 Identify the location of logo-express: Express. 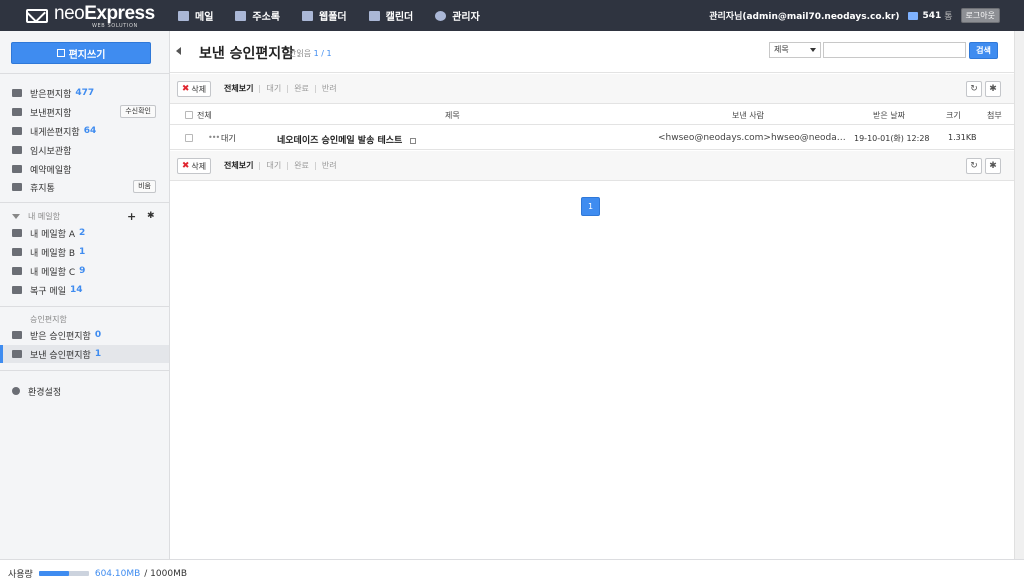
(119, 13).